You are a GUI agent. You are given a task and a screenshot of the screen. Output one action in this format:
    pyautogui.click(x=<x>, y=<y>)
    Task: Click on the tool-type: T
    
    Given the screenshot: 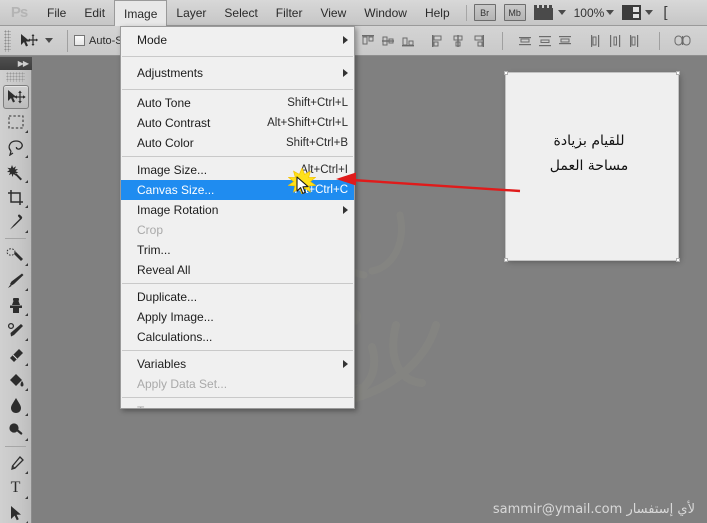 What is the action you would take?
    pyautogui.click(x=16, y=488)
    